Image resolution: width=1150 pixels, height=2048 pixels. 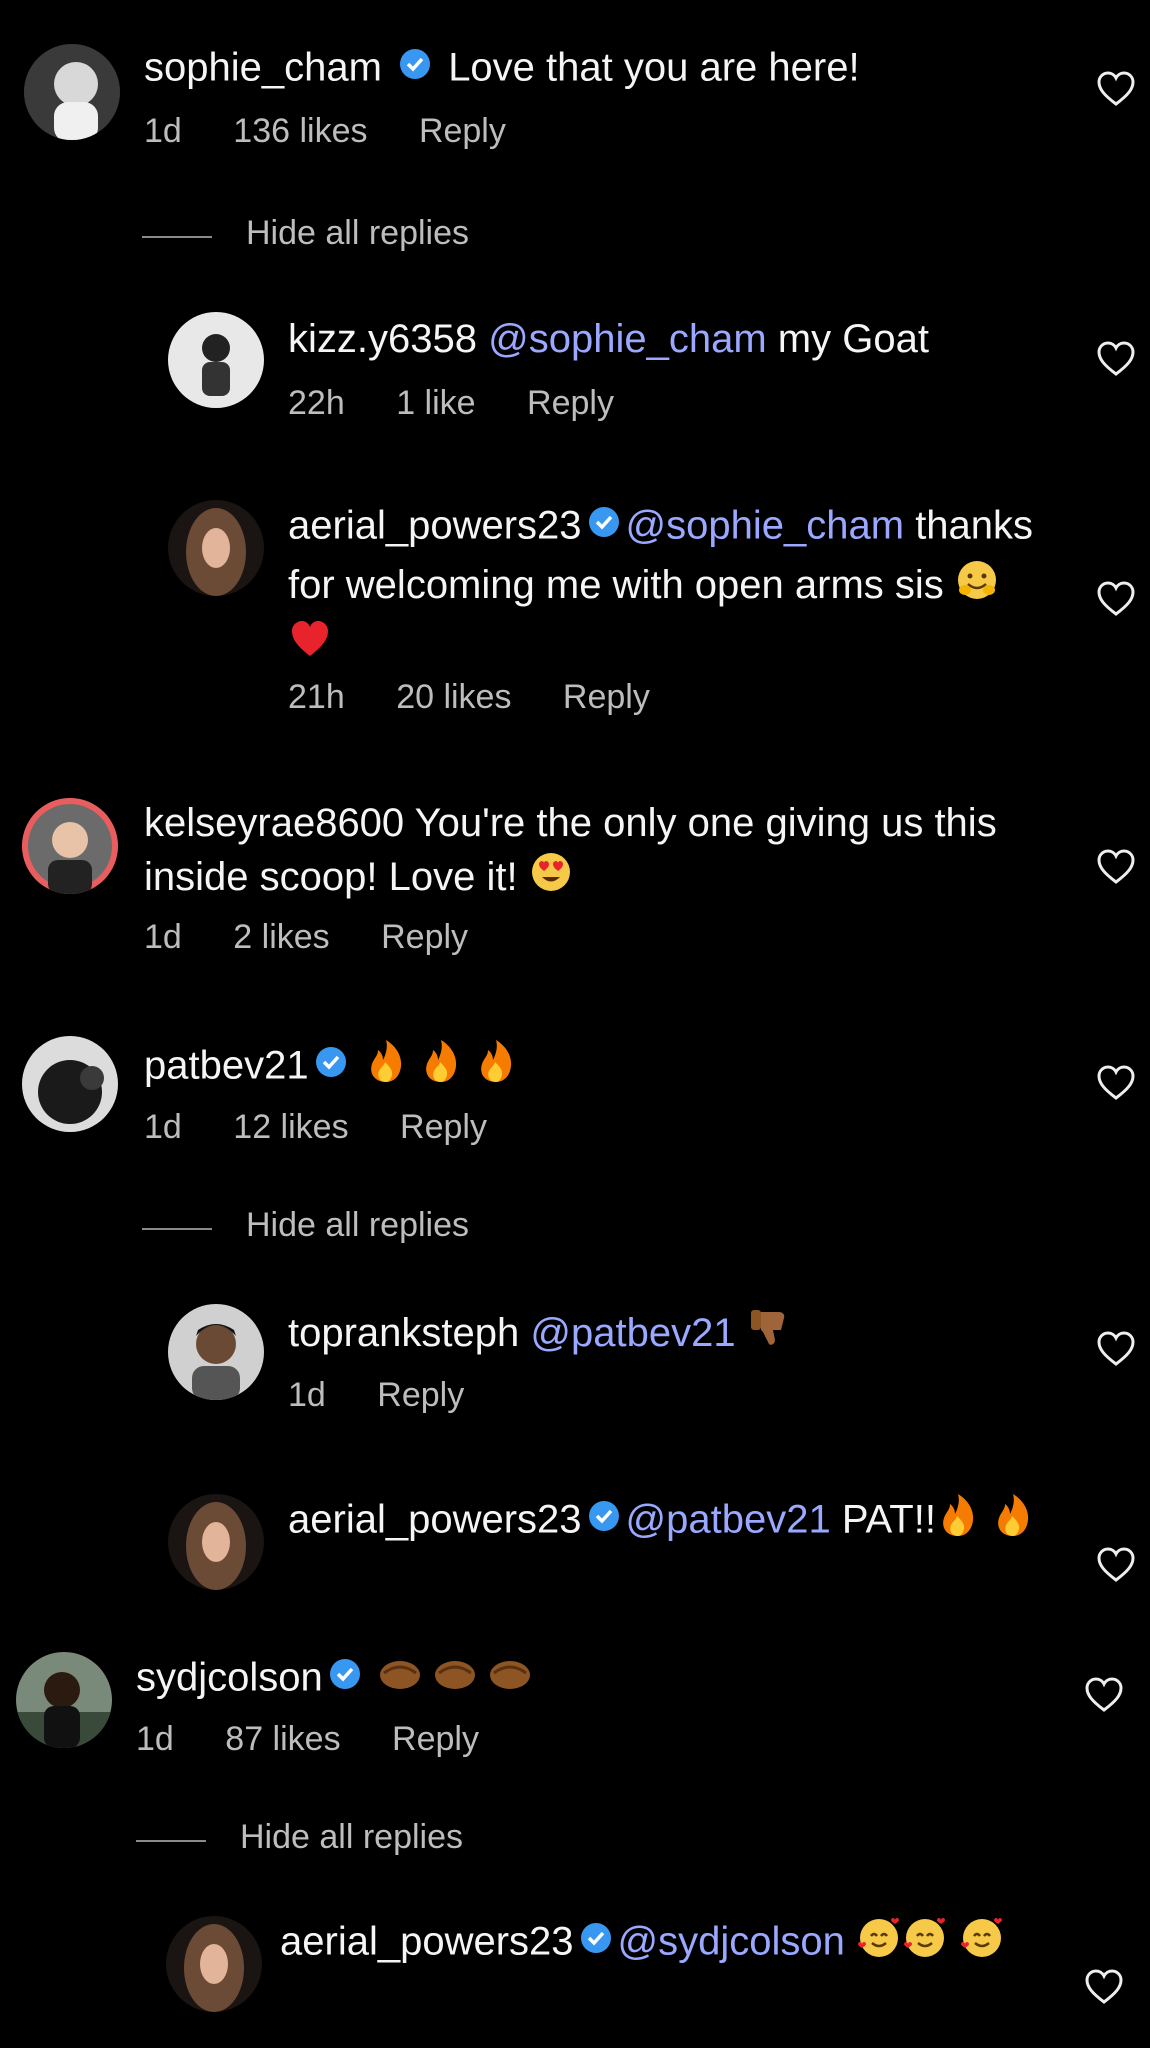 What do you see at coordinates (853, 339) in the screenshot?
I see `comment-text: my Goat` at bounding box center [853, 339].